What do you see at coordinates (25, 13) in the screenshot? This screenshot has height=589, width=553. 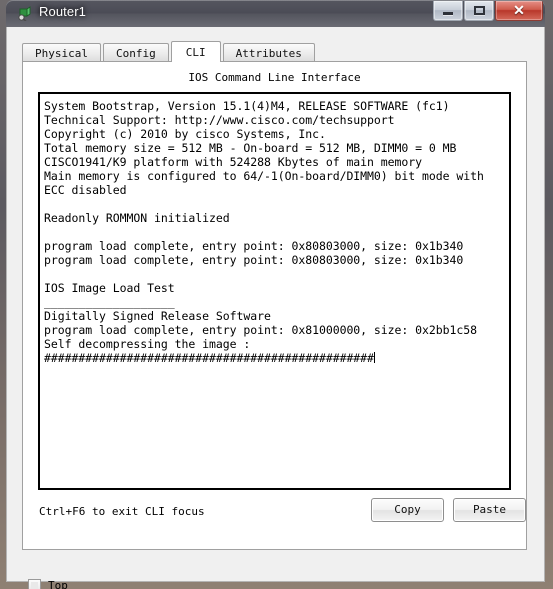 I see `router-device-icon` at bounding box center [25, 13].